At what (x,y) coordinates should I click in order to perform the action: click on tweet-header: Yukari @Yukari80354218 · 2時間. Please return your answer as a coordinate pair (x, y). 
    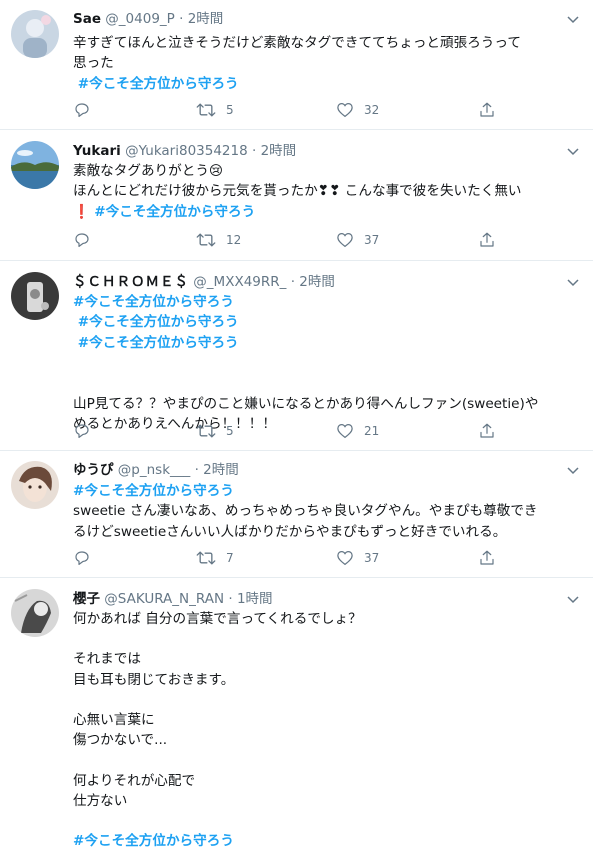
    Looking at the image, I should click on (326, 151).